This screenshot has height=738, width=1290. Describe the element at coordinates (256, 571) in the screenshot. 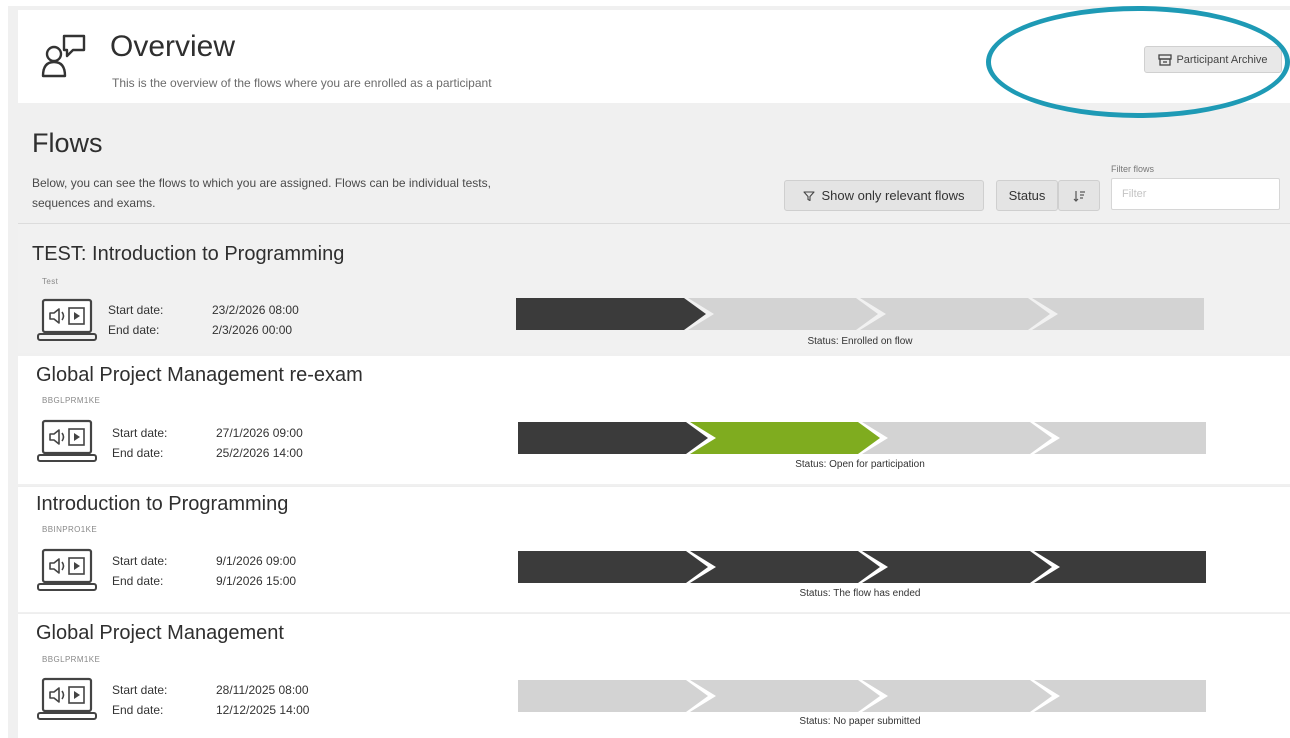

I see `date-values: 9/1/2026 09:00 9/1/2026 15:00` at that location.